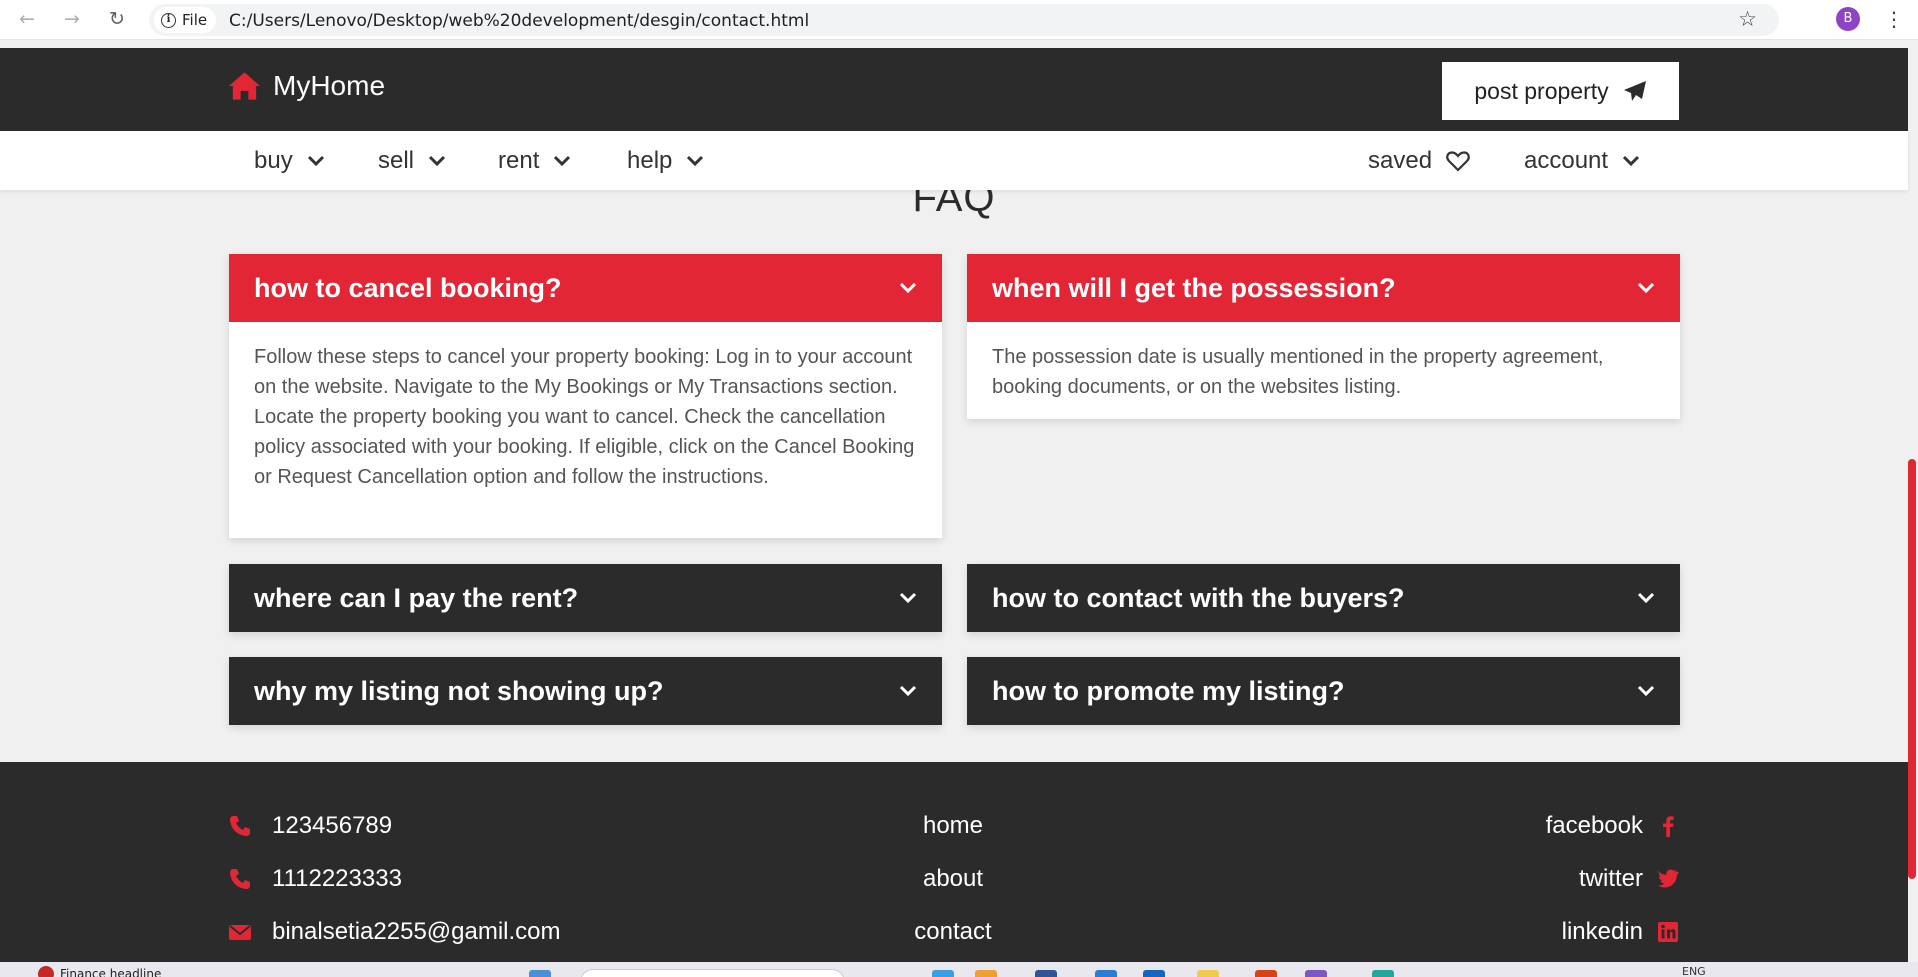 This screenshot has height=977, width=1918. I want to click on news-widget: Finance headline, so click(99, 971).